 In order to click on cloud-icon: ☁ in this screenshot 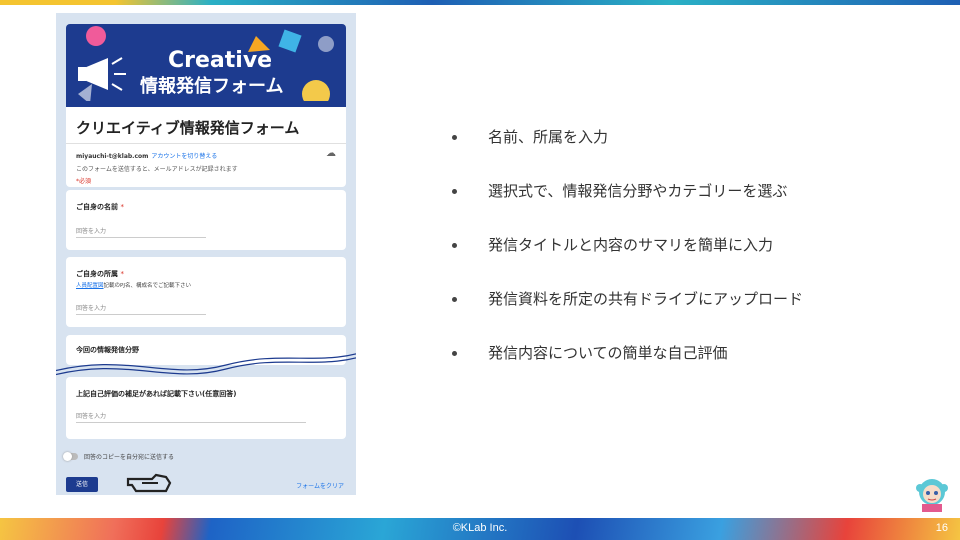, I will do `click(331, 153)`.